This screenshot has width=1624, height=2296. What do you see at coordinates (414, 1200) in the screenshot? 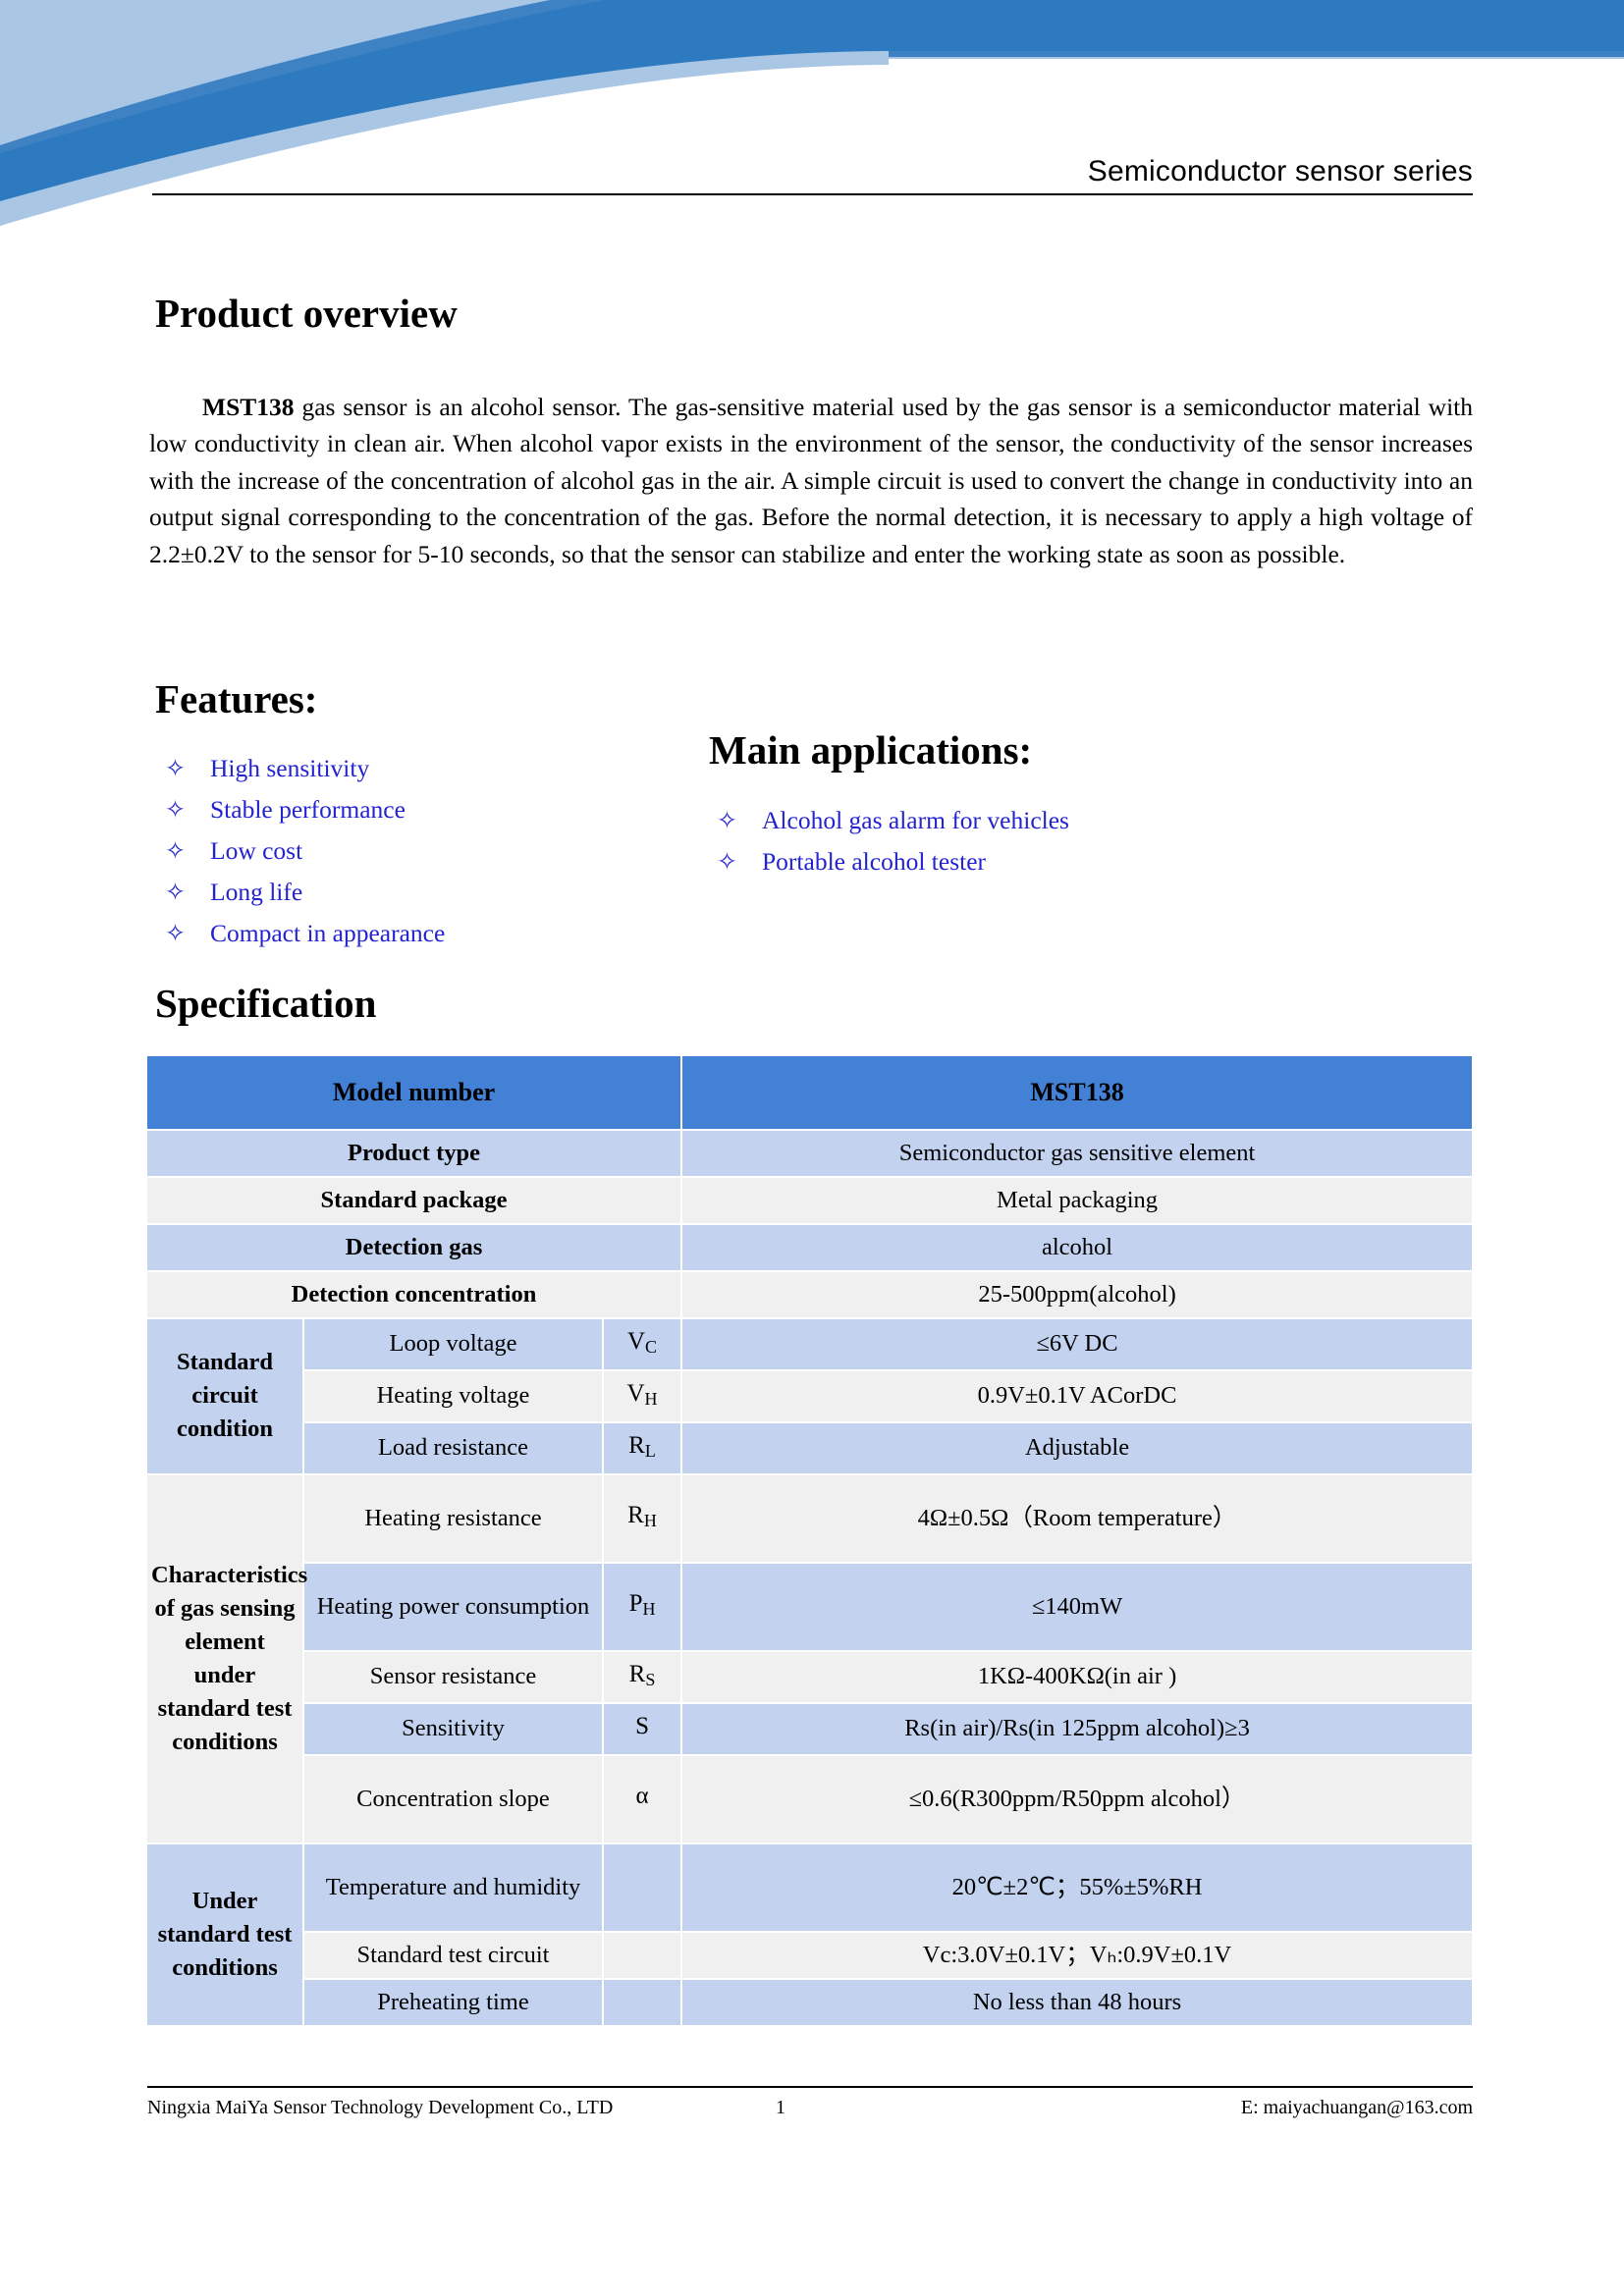
I see `row-label: Standard package` at bounding box center [414, 1200].